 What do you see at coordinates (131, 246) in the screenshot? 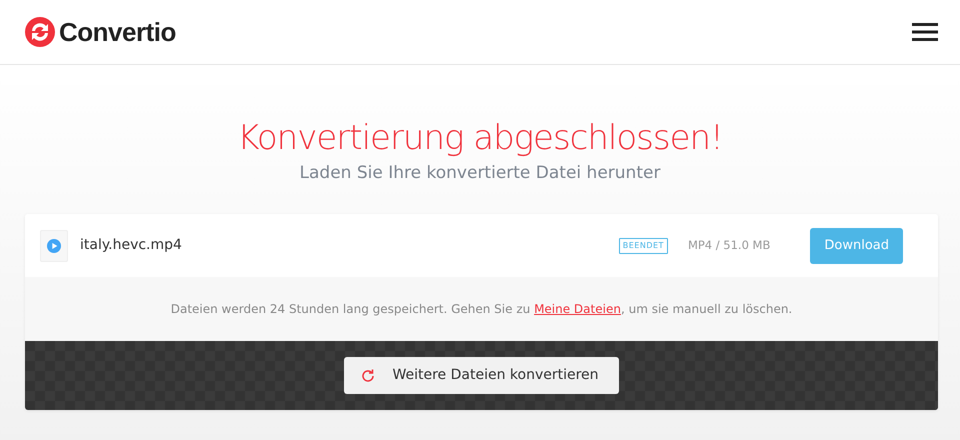
I see `file-name: italy.hevc.mp4` at bounding box center [131, 246].